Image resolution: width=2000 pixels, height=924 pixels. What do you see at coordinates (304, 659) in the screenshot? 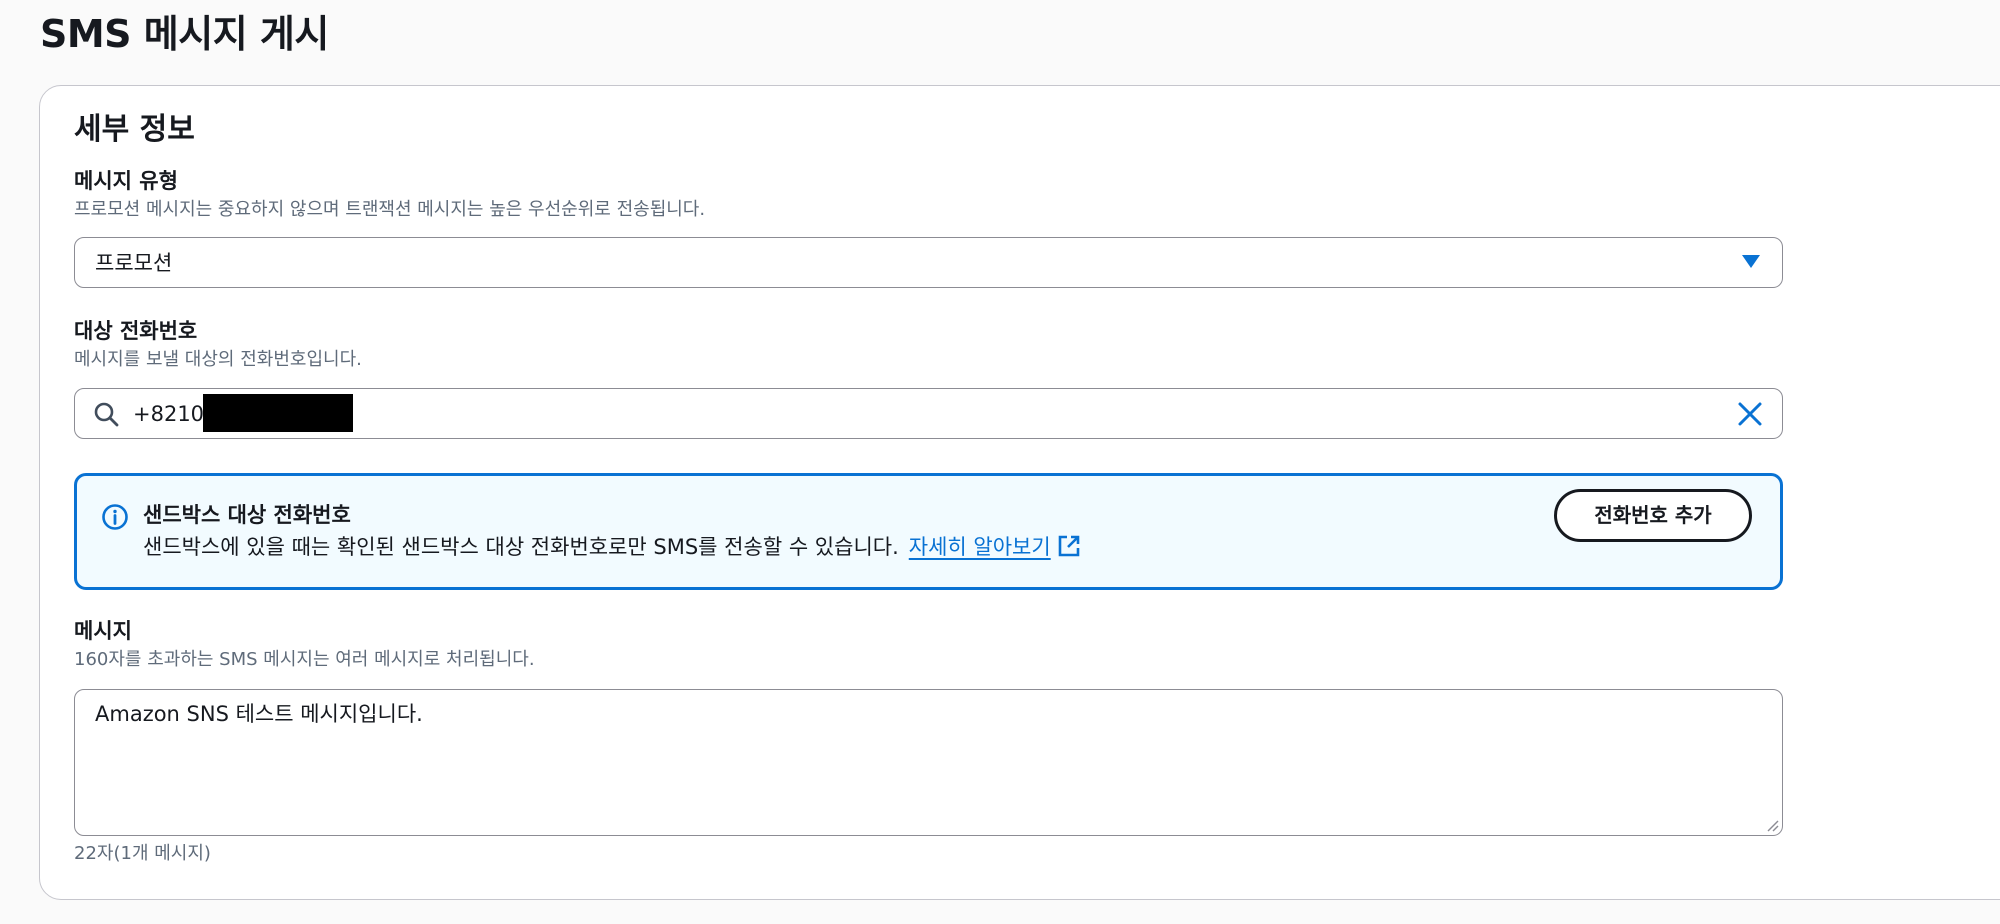
I see `message-description: 160자를 초과하는 SMS 메시지는 여러 메시지로 처리됩니다.` at bounding box center [304, 659].